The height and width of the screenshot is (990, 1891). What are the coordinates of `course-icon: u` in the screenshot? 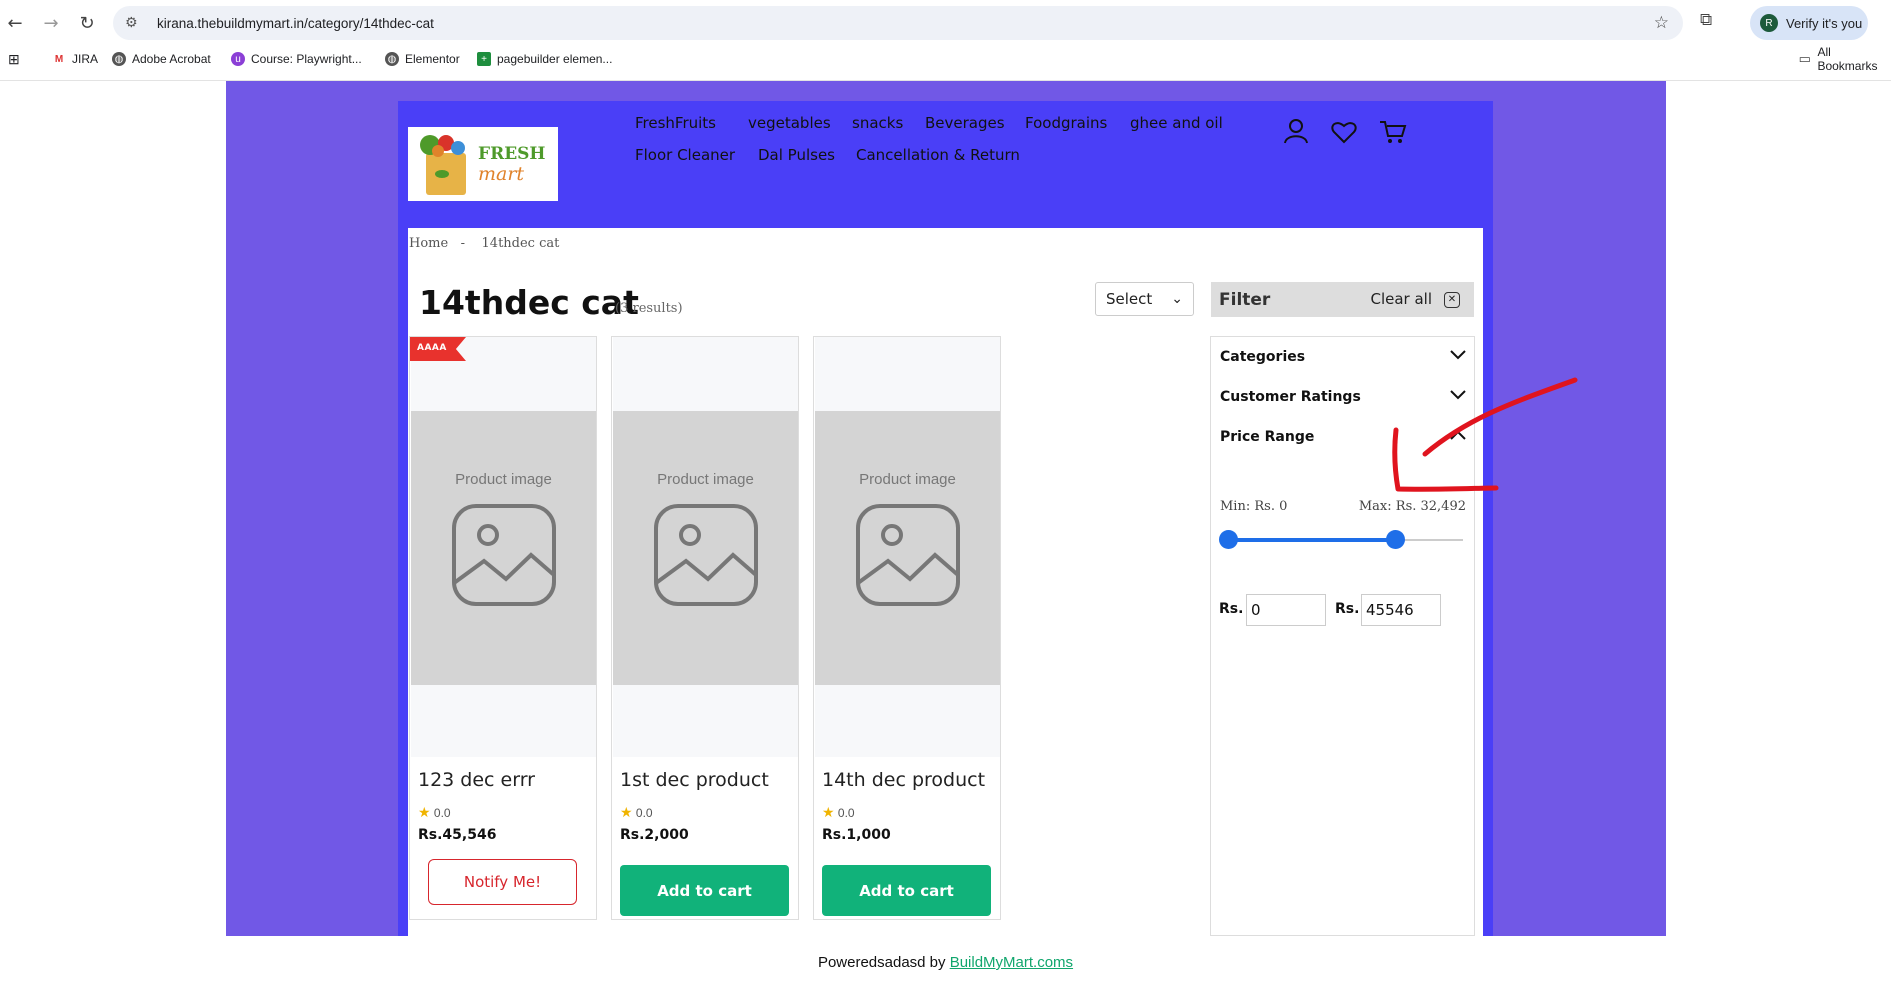 It's located at (238, 59).